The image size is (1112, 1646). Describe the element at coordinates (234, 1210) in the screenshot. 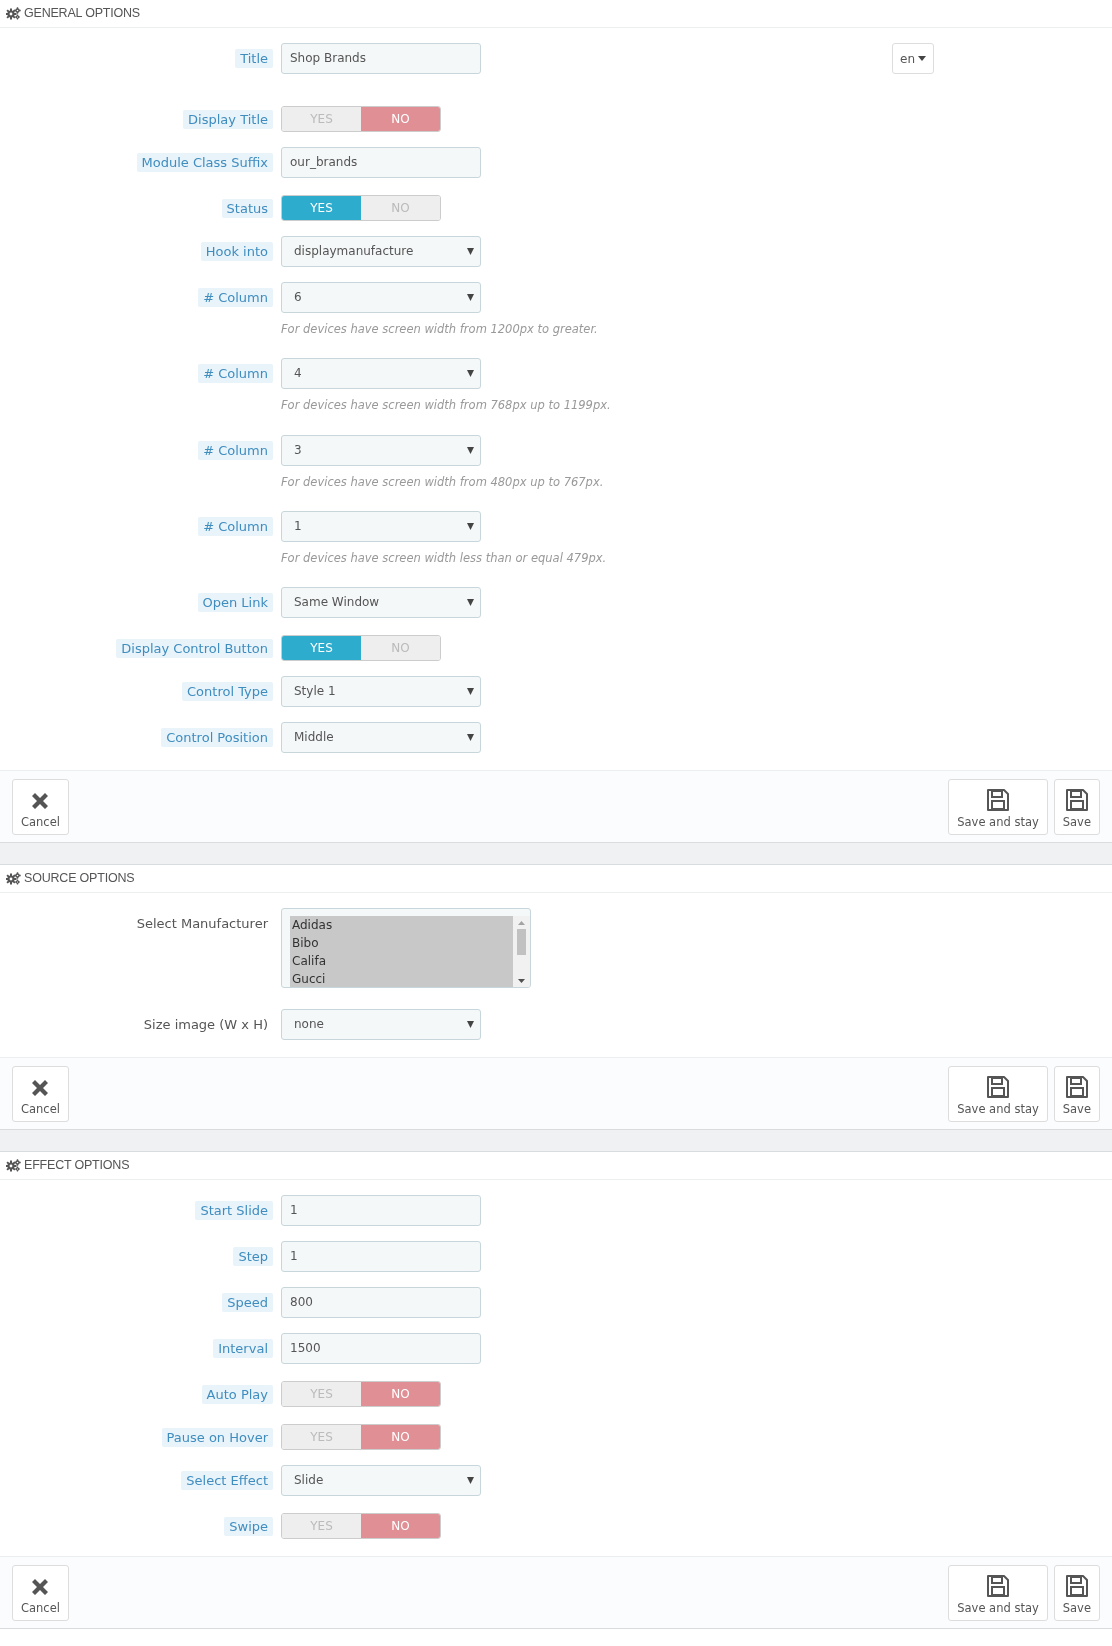

I see `field-label: Start Slide` at that location.